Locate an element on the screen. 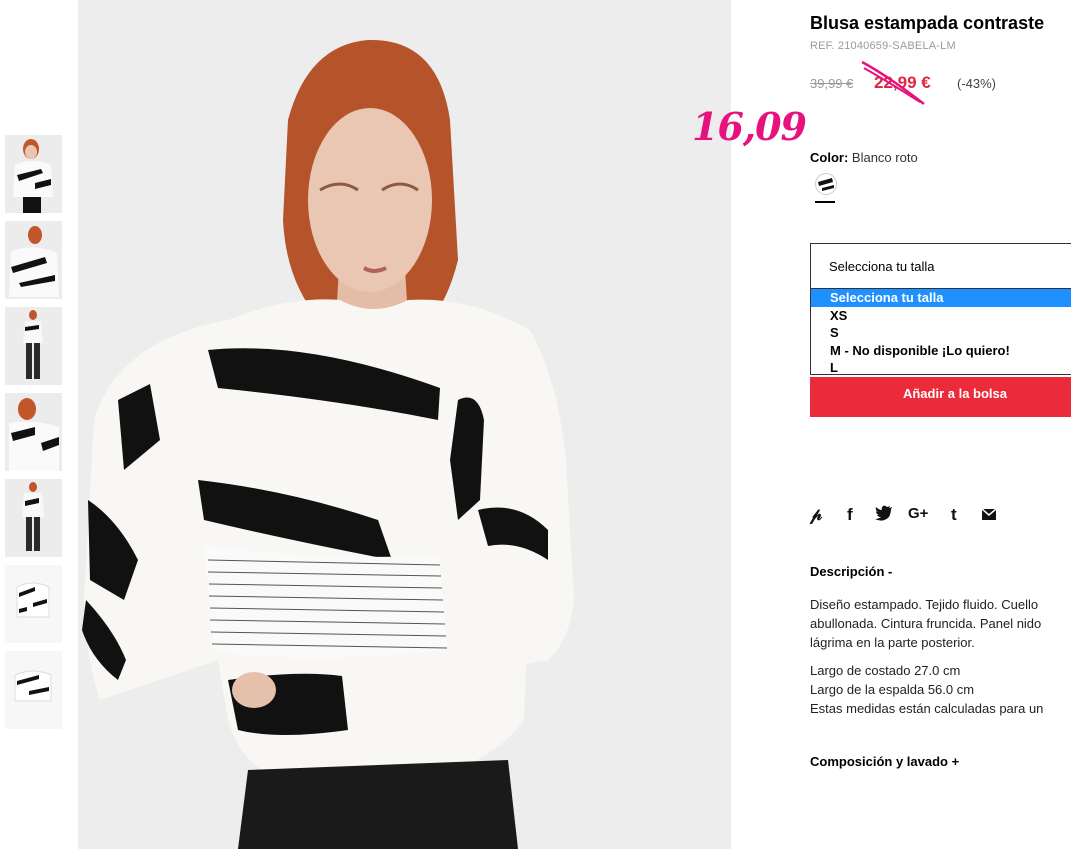 This screenshot has width=1071, height=849. size-select: Selecciona tu talla is located at coordinates (940, 266).